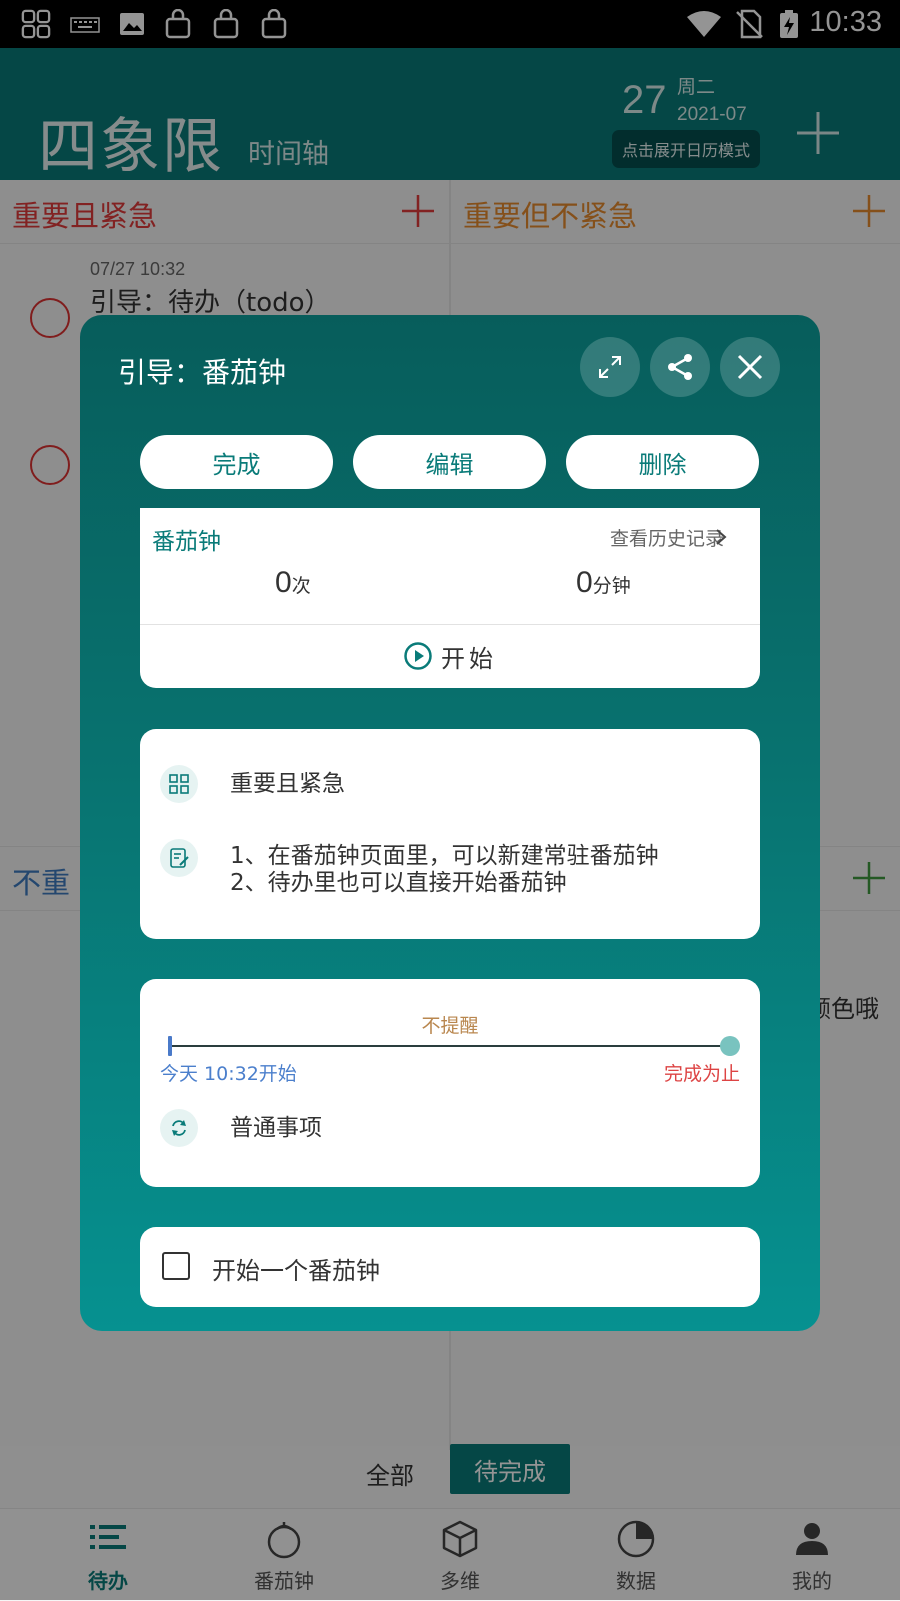 Image resolution: width=900 pixels, height=1601 pixels. I want to click on share-icon, so click(680, 367).